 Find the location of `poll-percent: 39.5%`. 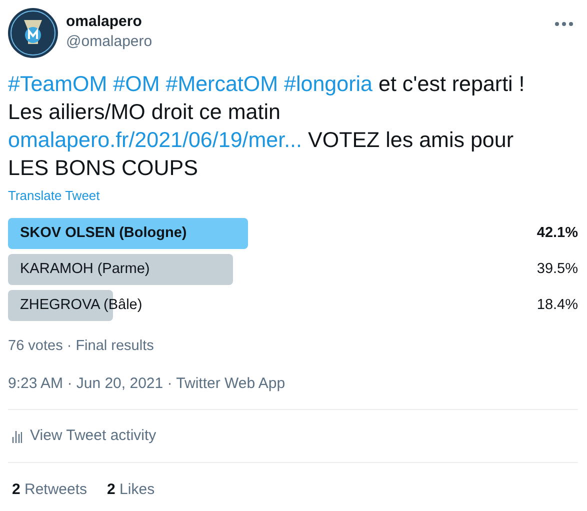

poll-percent: 39.5% is located at coordinates (557, 269).